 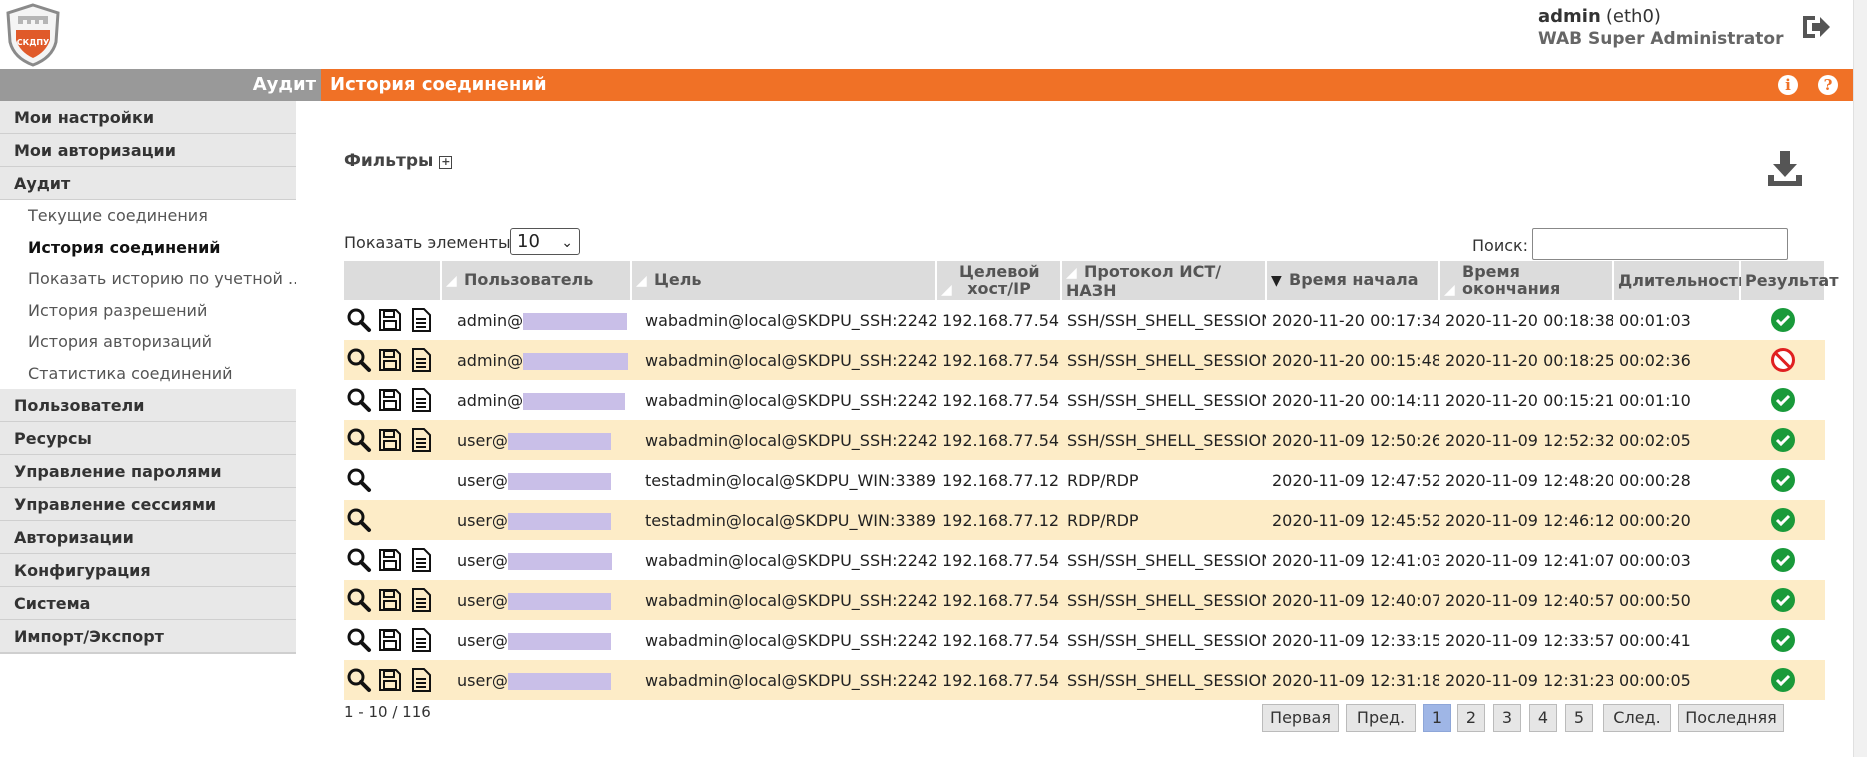 What do you see at coordinates (148, 310) in the screenshot?
I see `sidebar-item: История разрешений` at bounding box center [148, 310].